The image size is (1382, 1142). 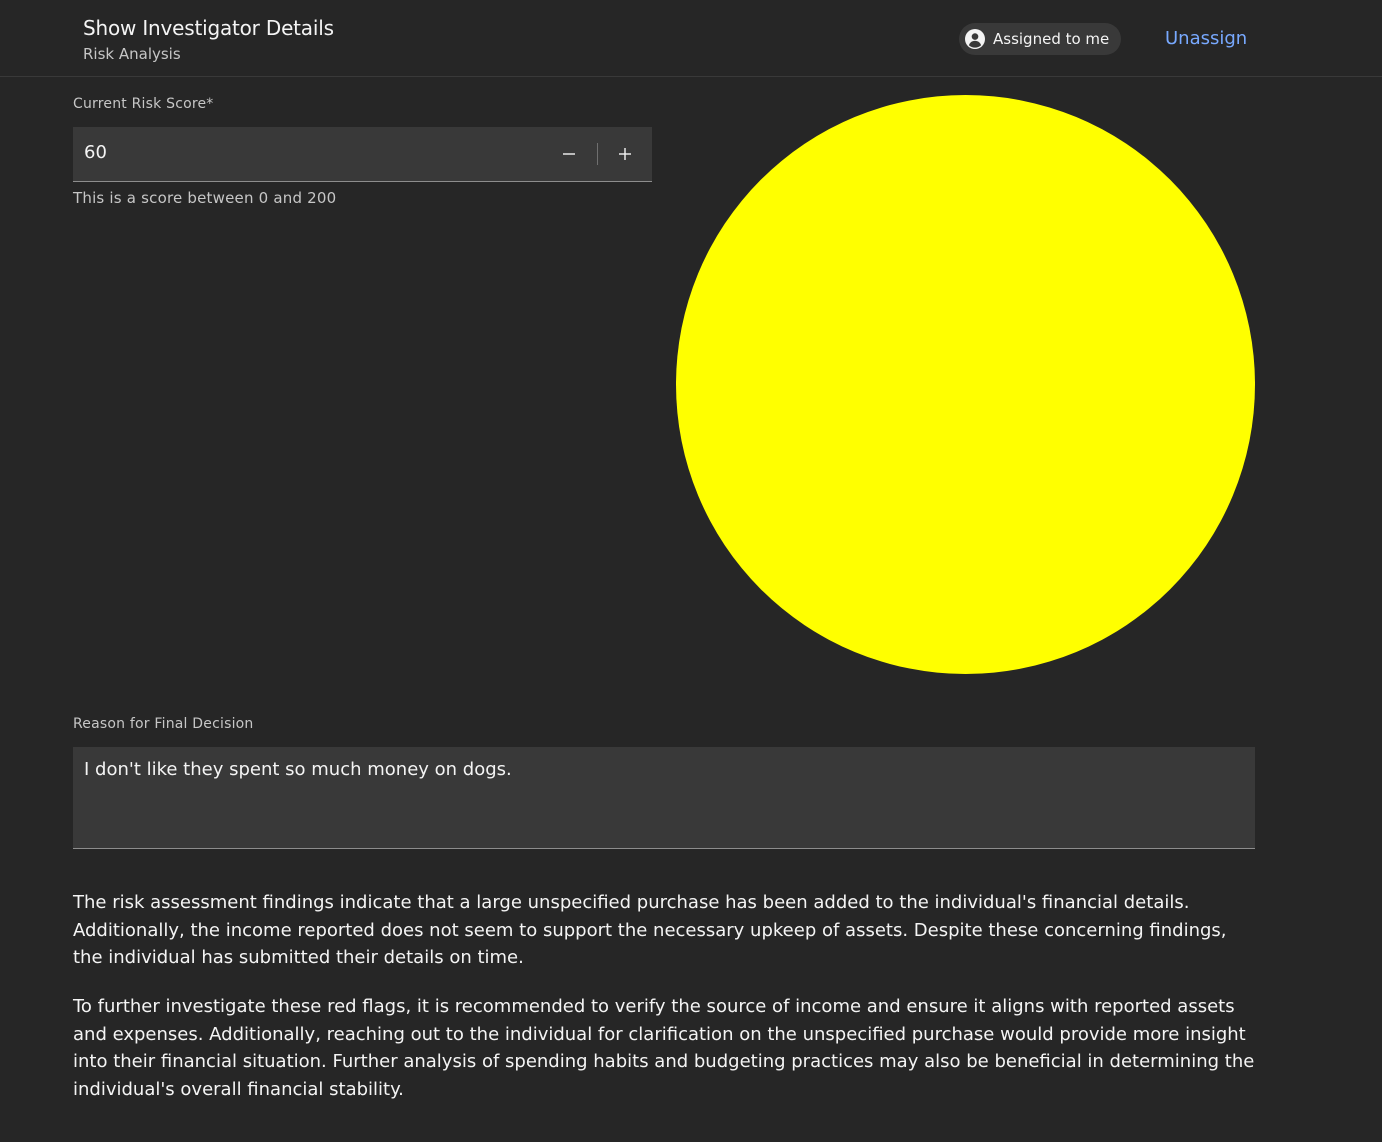 I want to click on plus-icon, so click(x=625, y=154).